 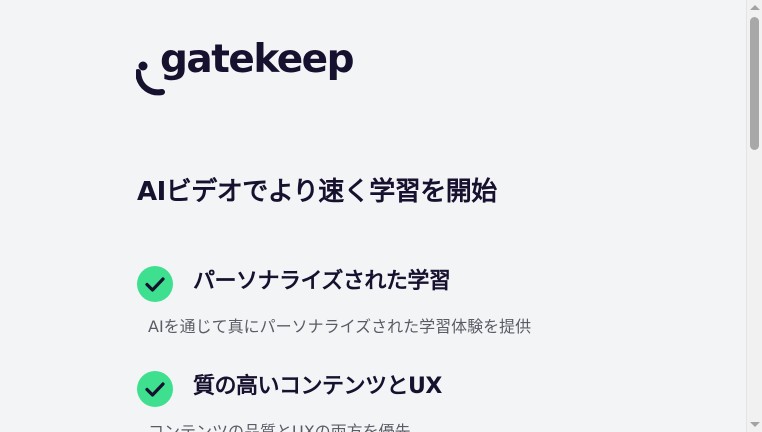 I want to click on feature-description: AIを通じて真にパーソナライズされた学習体験を提供, so click(x=340, y=326).